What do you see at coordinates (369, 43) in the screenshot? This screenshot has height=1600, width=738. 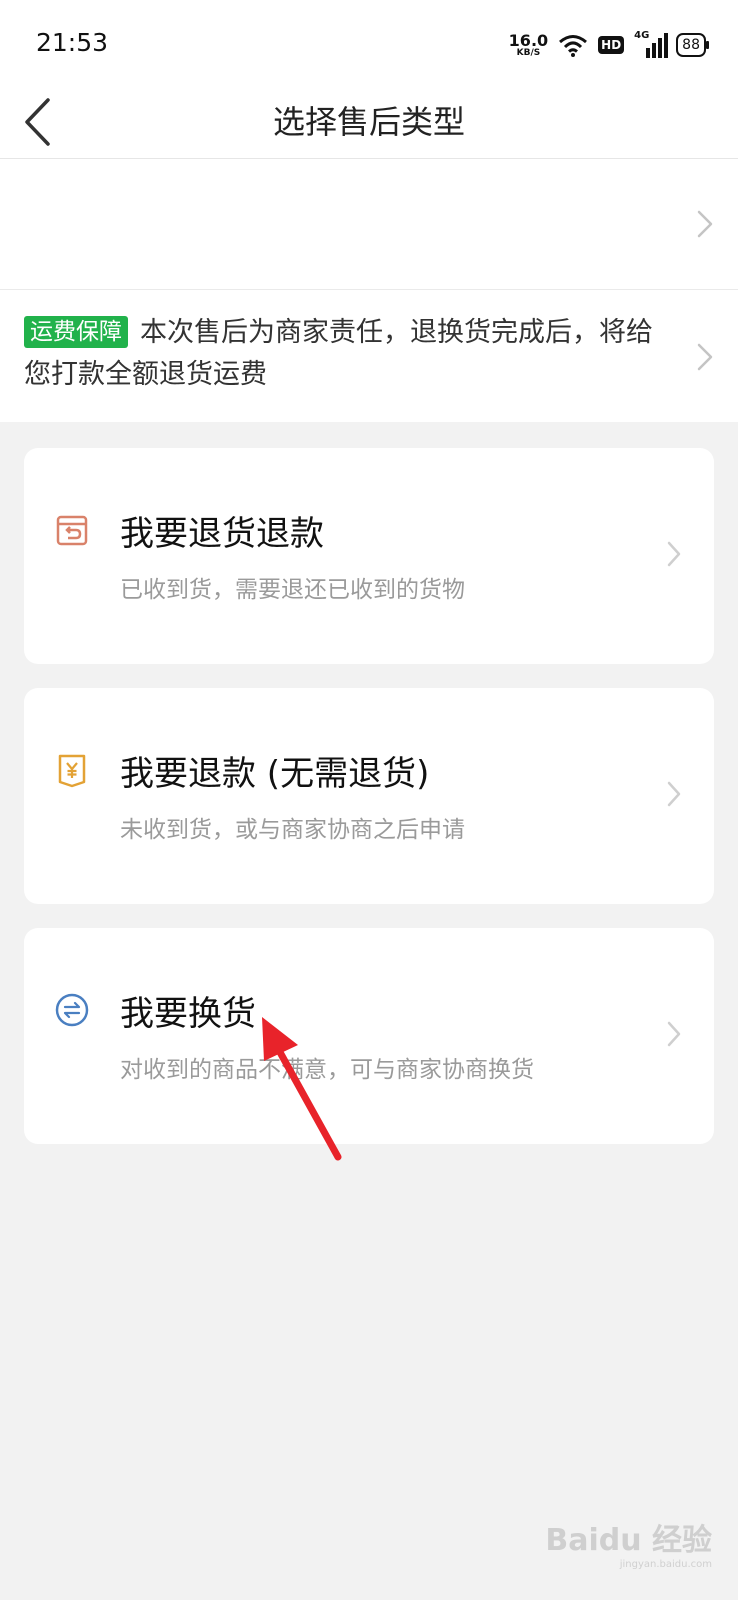 I see `status-bar: 21:53 16.0 KB/S HD 4G 88` at bounding box center [369, 43].